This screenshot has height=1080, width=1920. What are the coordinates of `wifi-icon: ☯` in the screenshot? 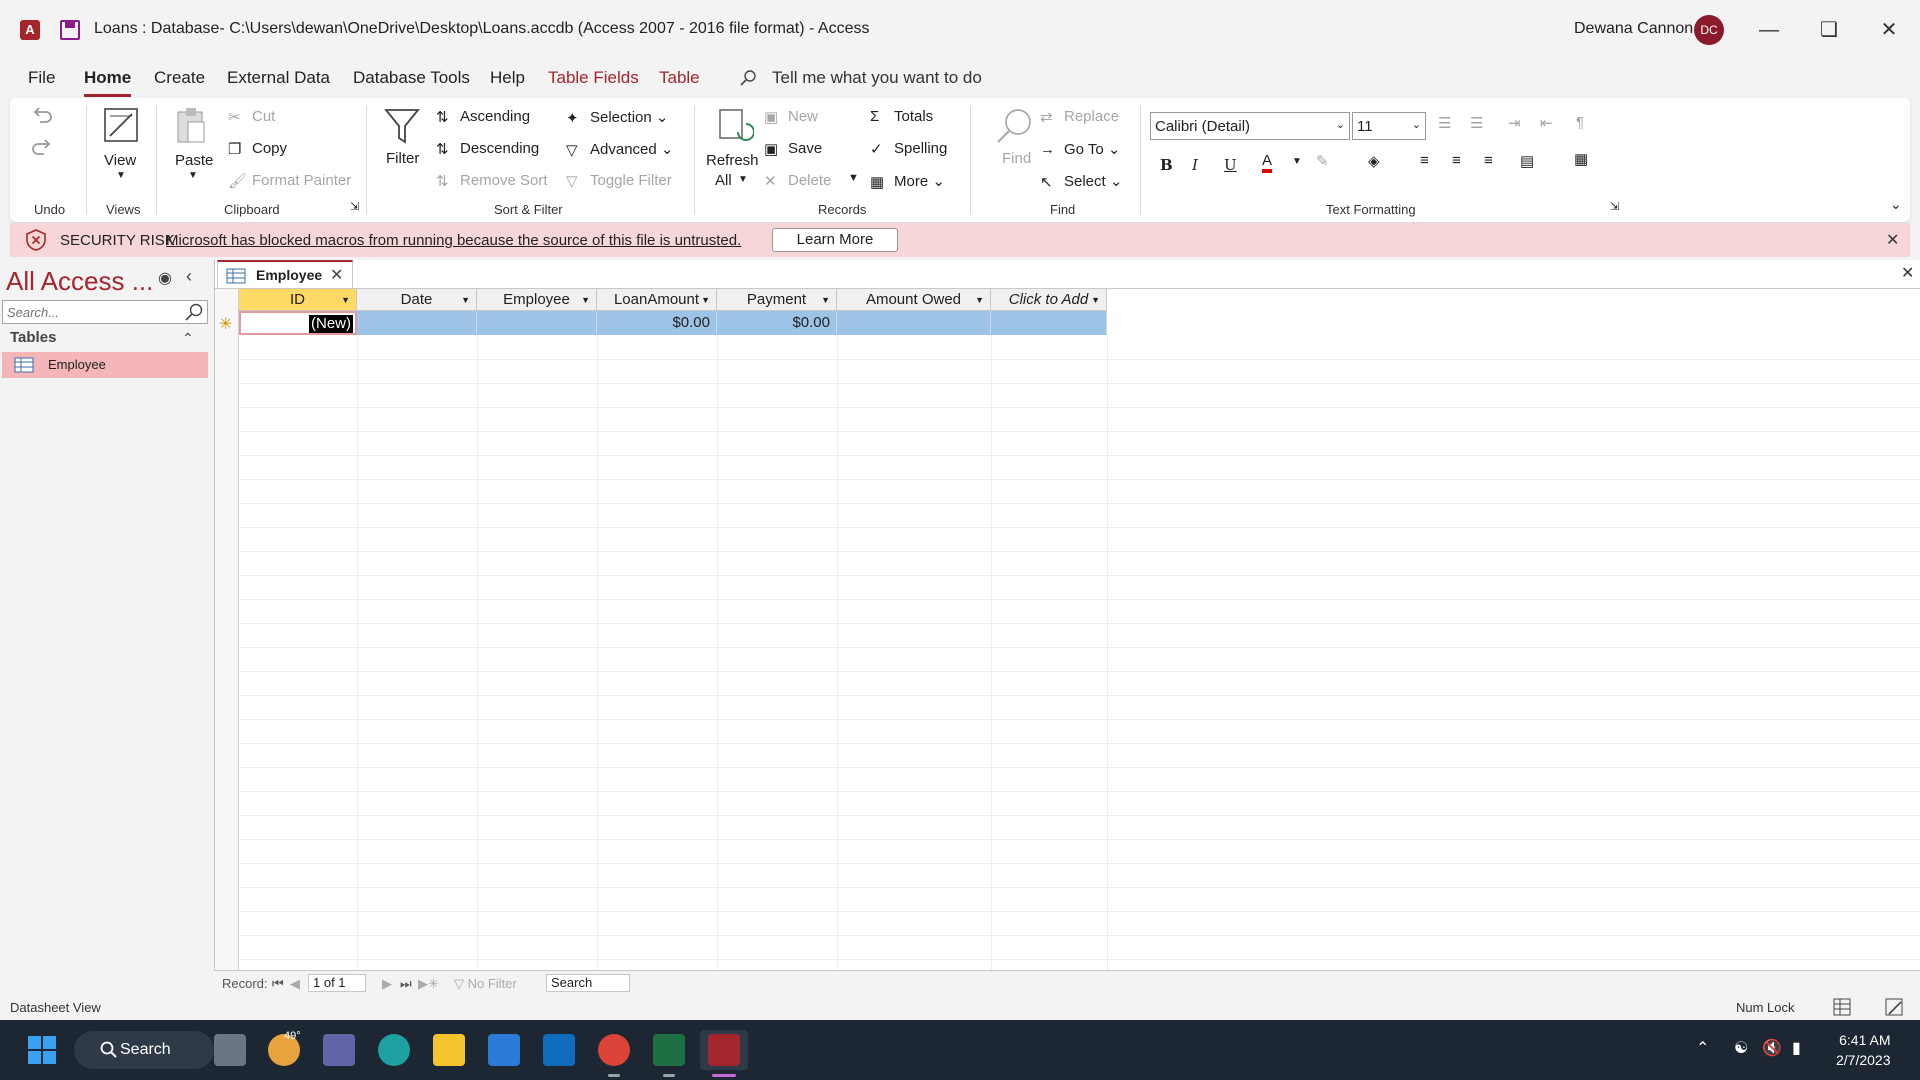 It's located at (1741, 1048).